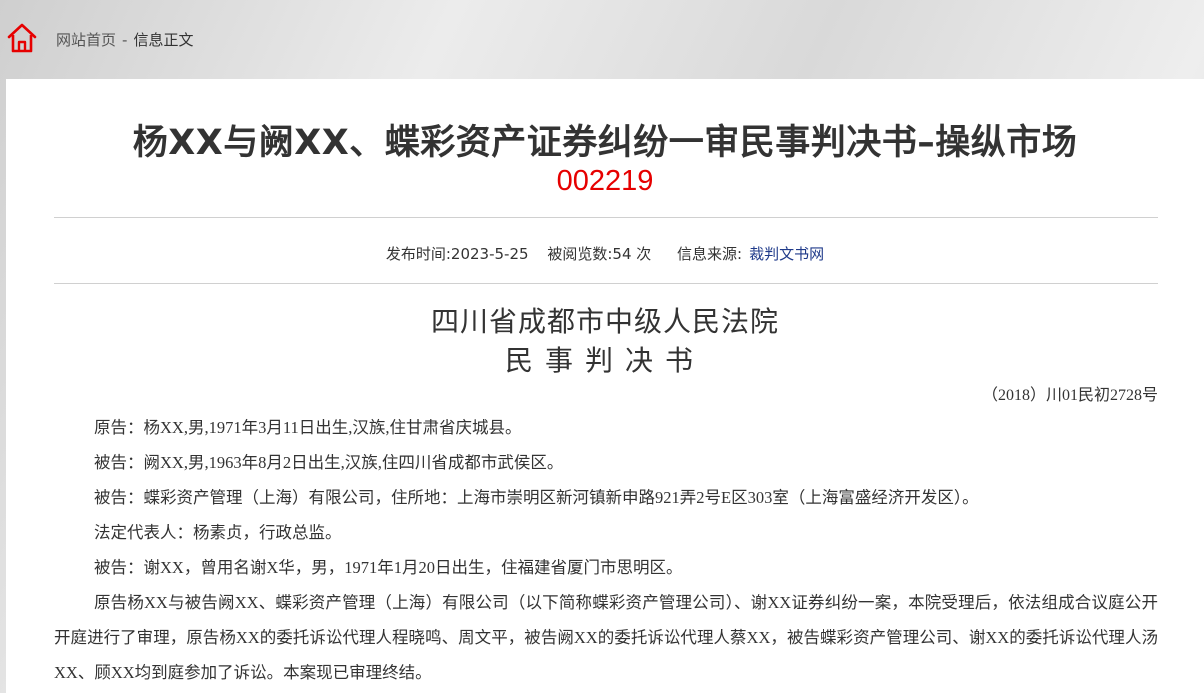 This screenshot has height=693, width=1204. I want to click on publish-time: 发布时间:2023-5-25, so click(457, 254).